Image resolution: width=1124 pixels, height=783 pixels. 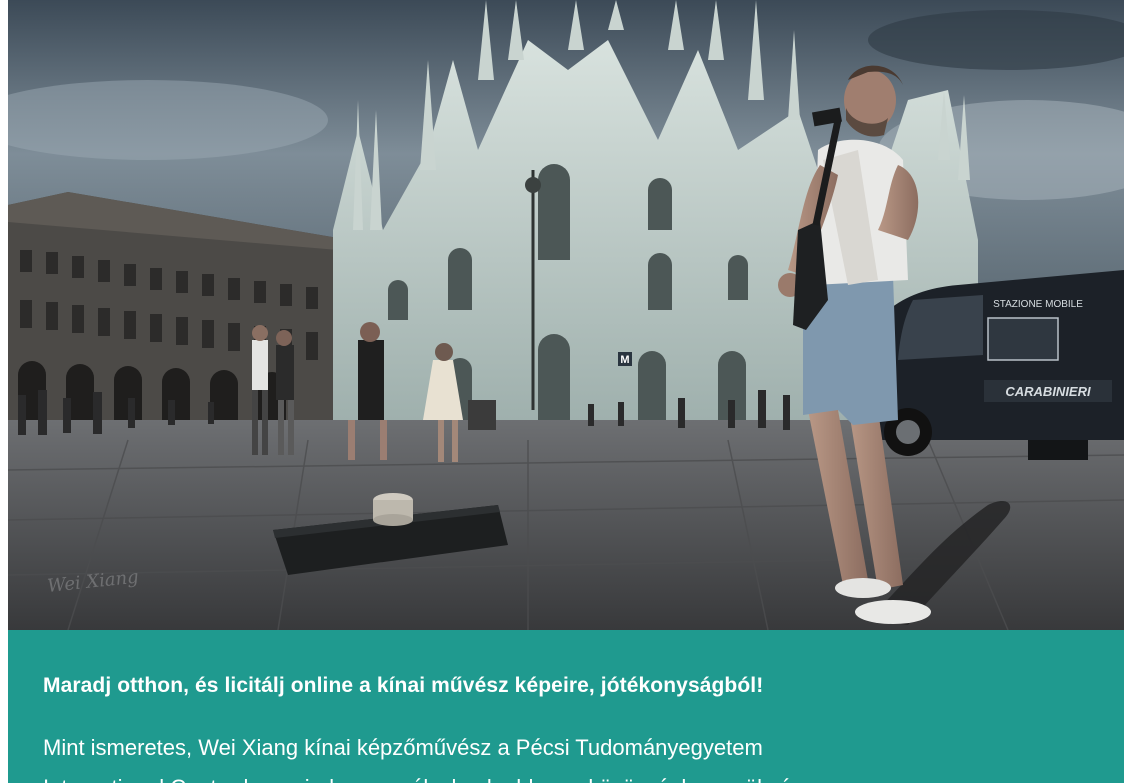 I want to click on van-side-label: CARABINIERI, so click(x=1048, y=391).